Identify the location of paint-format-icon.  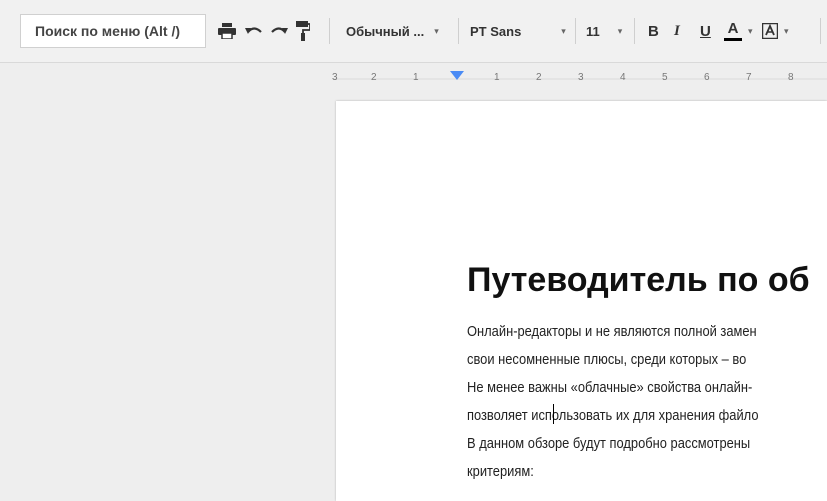
(303, 31).